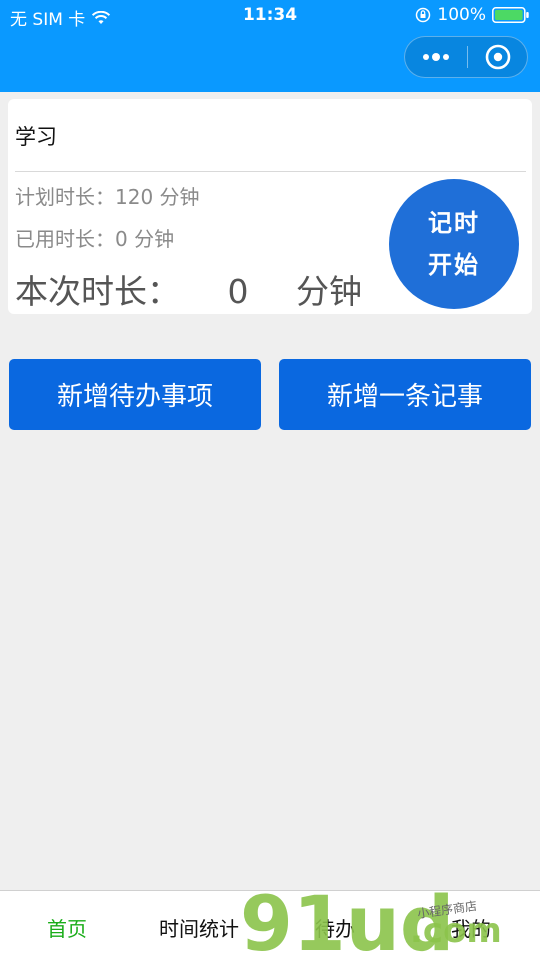  I want to click on more-dots-icon, so click(436, 57).